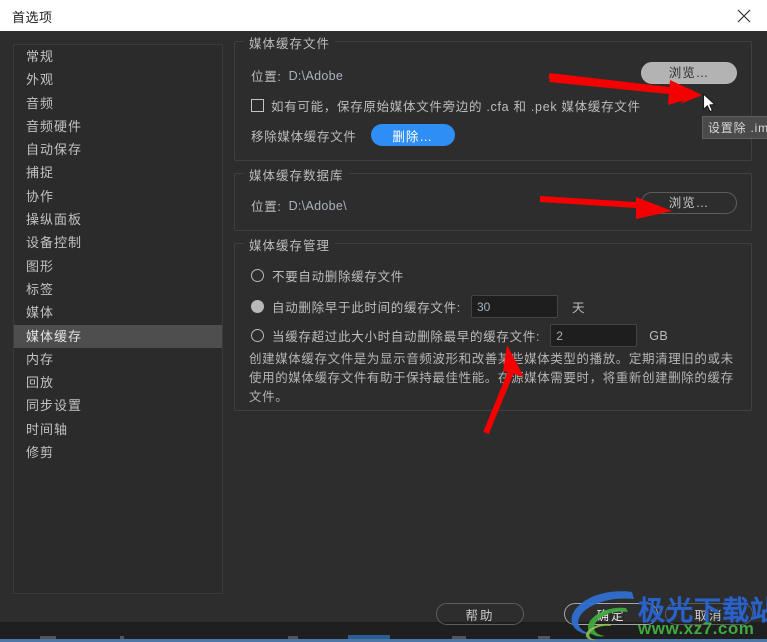 The image size is (767, 642). I want to click on ok-button: 确定, so click(611, 614).